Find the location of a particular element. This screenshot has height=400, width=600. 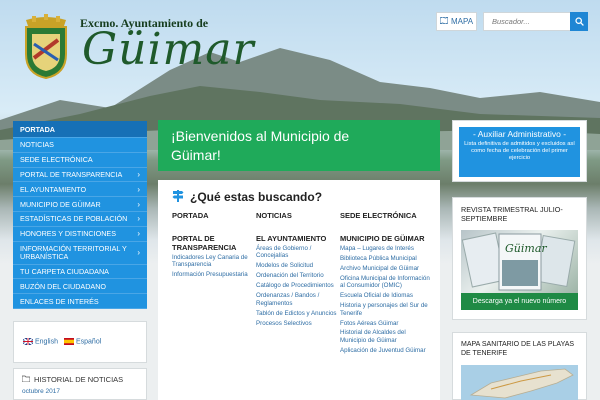

logo-title: Güimar is located at coordinates (168, 49).